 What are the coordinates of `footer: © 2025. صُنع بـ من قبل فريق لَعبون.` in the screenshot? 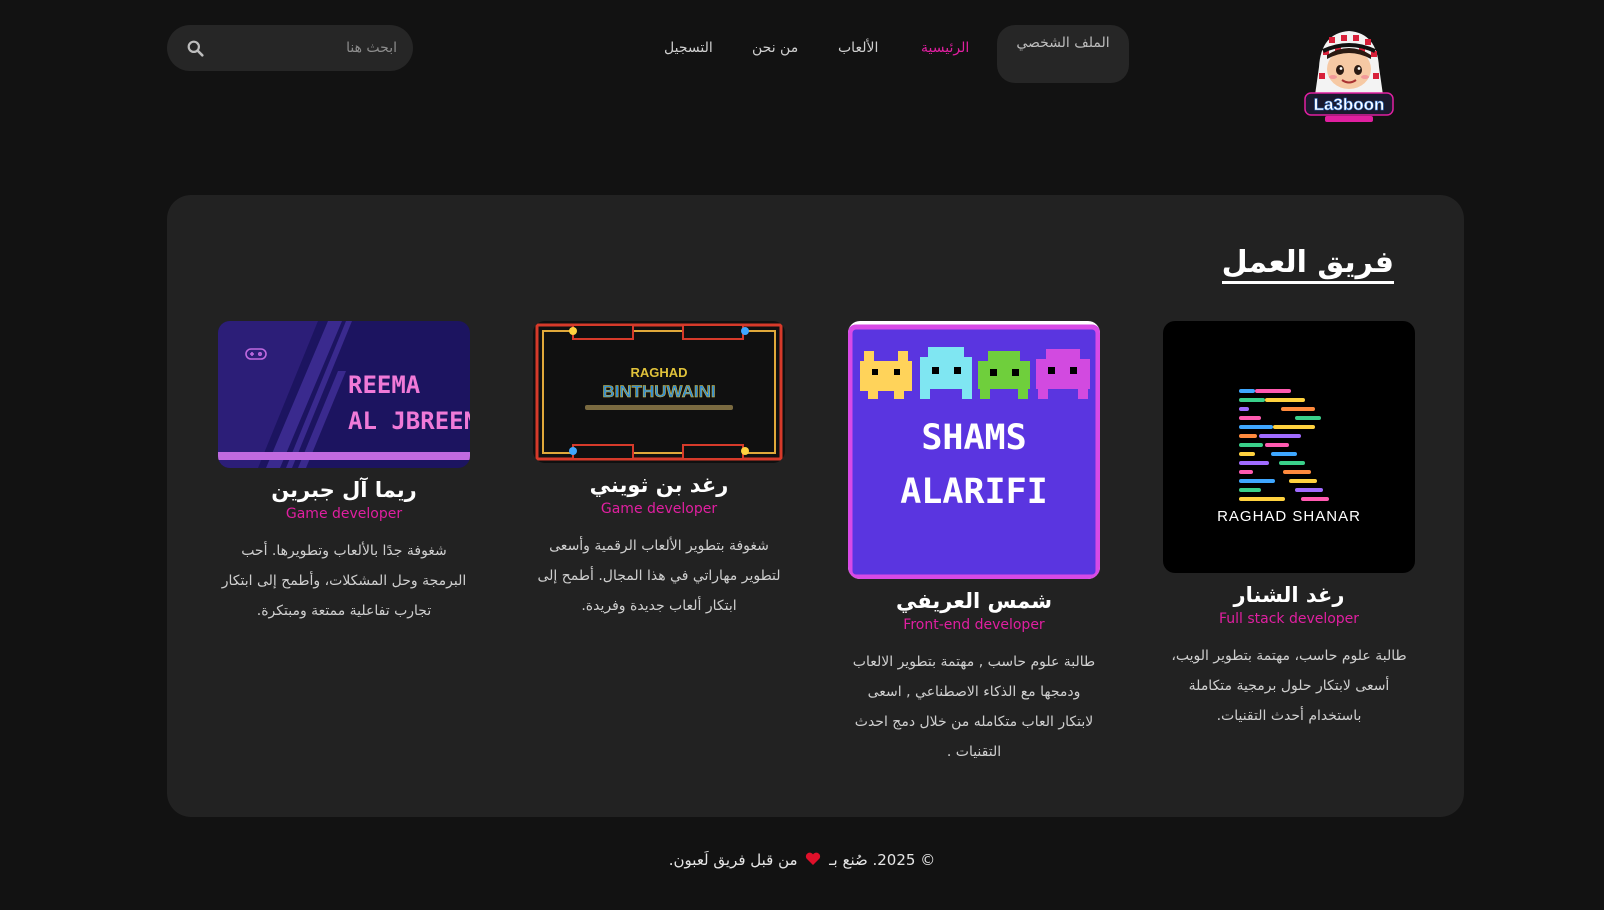 It's located at (802, 860).